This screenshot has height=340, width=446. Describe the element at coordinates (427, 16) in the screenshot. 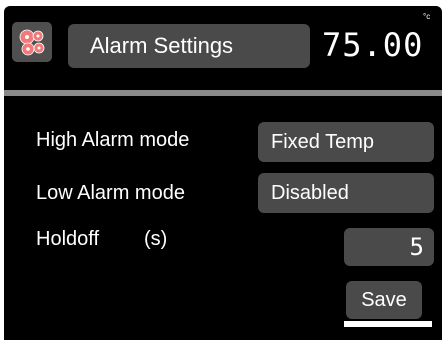

I see `temperature-unit: °c` at that location.